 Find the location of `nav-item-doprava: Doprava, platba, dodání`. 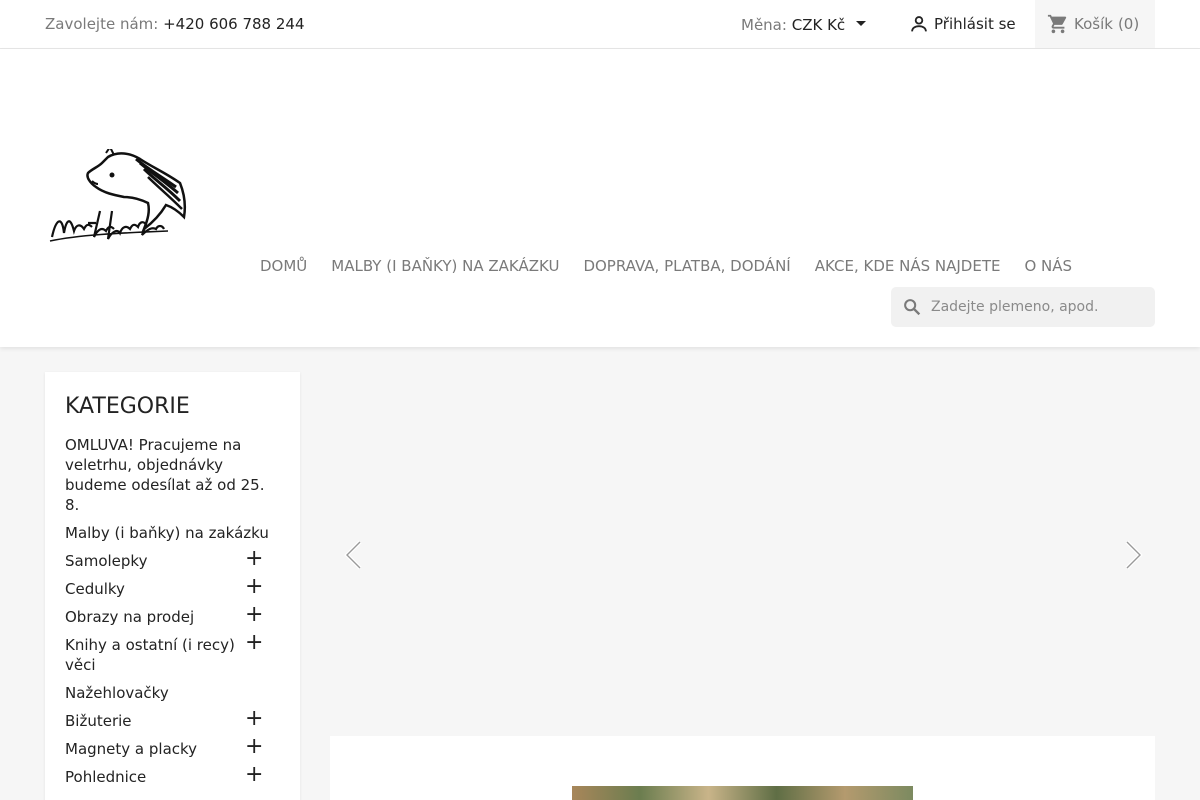

nav-item-doprava: Doprava, platba, dodání is located at coordinates (686, 266).